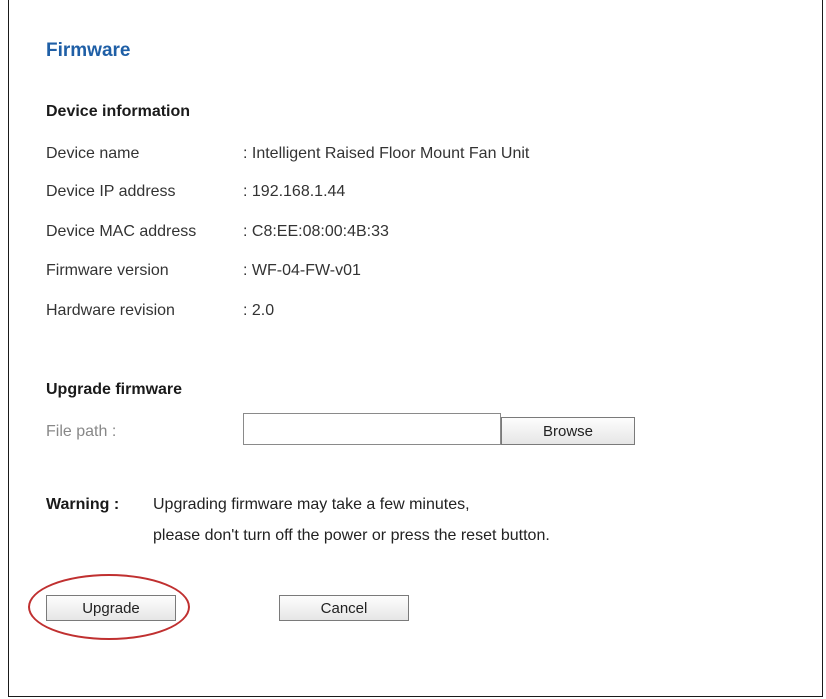 The height and width of the screenshot is (699, 826). What do you see at coordinates (93, 153) in the screenshot?
I see `device-name-label: Device name` at bounding box center [93, 153].